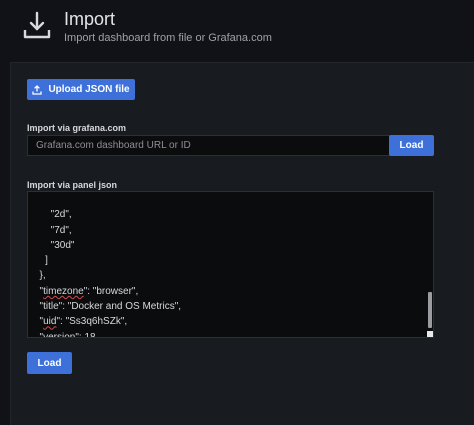 Image resolution: width=474 pixels, height=425 pixels. I want to click on json-line: "version": 18, so click(65, 334).